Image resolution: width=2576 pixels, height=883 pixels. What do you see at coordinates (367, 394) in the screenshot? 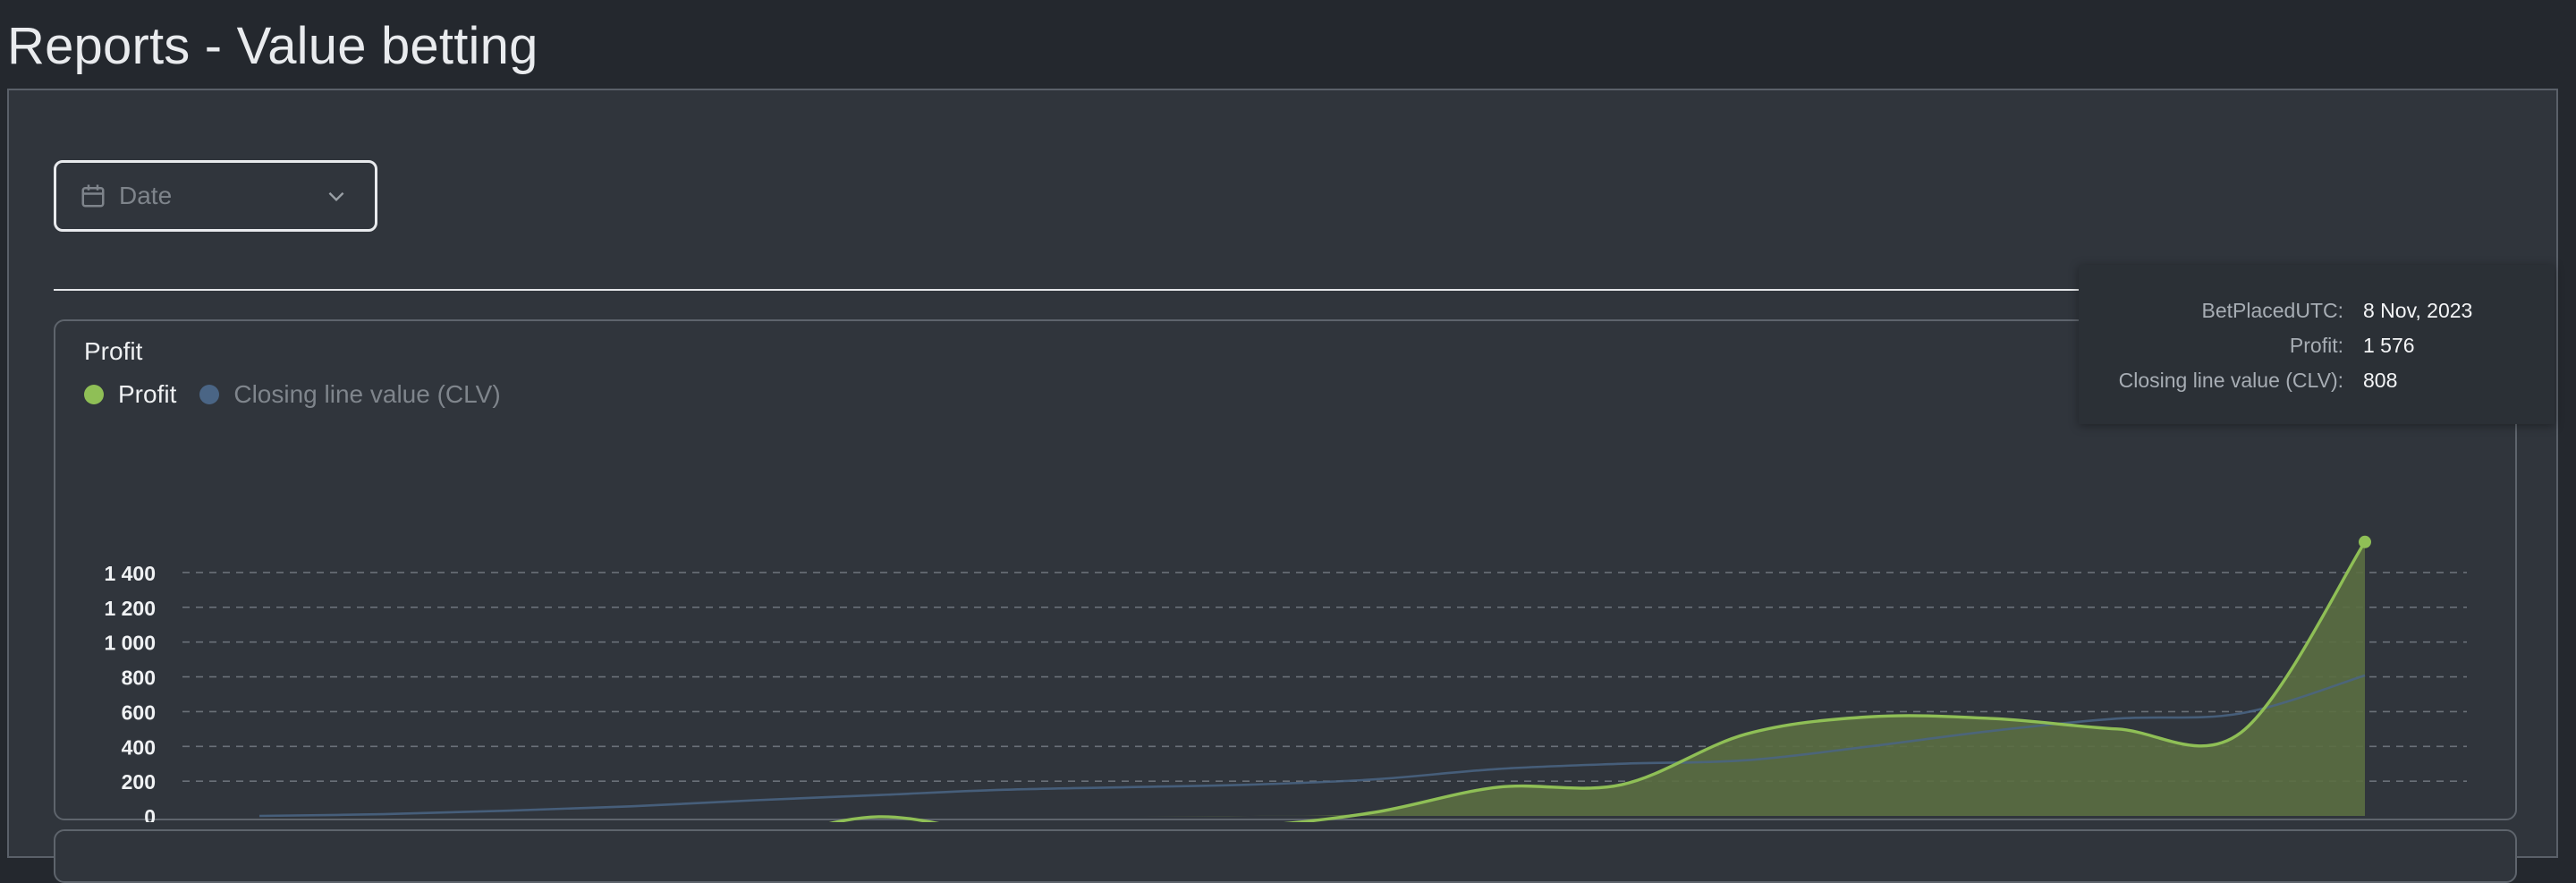
I see `legend-label-clv: Closing line value (CLV)` at bounding box center [367, 394].